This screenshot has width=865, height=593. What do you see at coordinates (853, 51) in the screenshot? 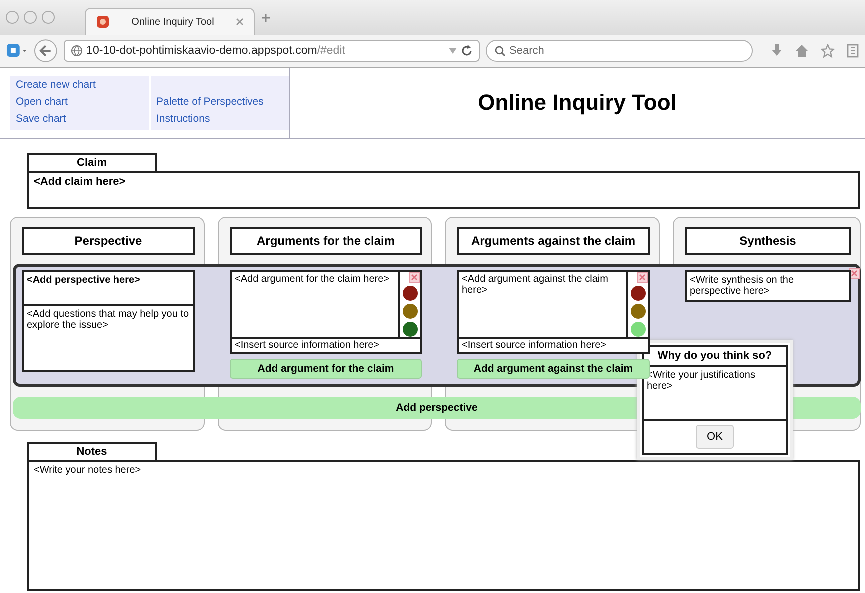
I see `bookmarks-icon` at bounding box center [853, 51].